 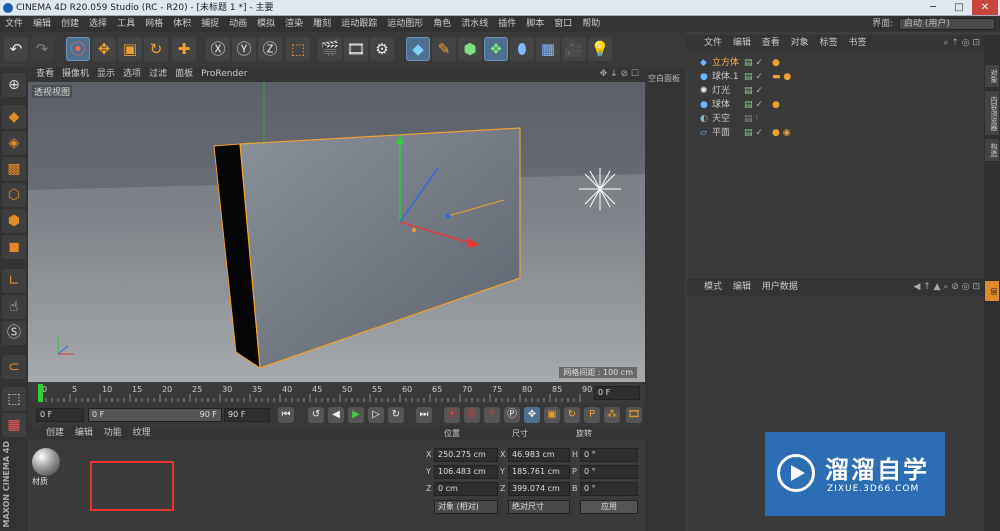 I want to click on rot-b-field: 0 °, so click(x=609, y=489).